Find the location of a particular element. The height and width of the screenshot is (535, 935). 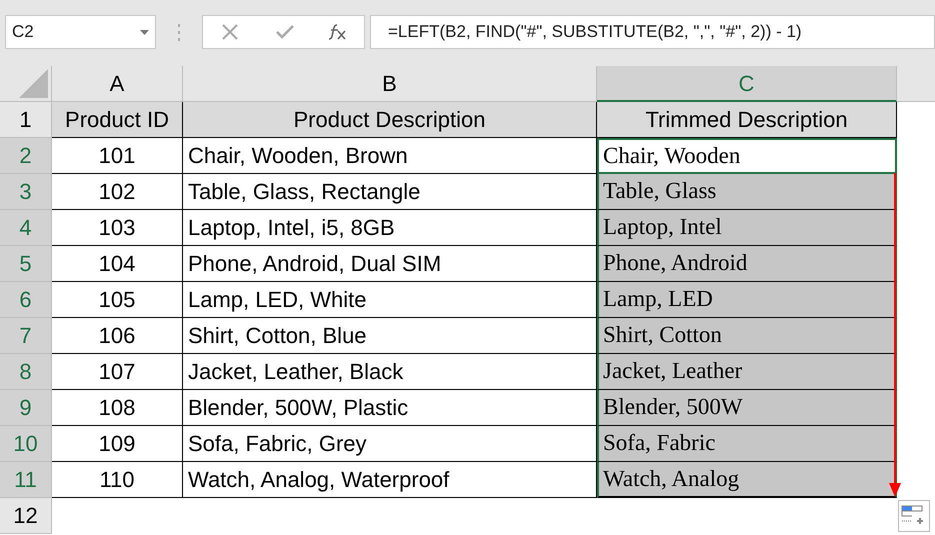

name-box: C2 is located at coordinates (80, 32).